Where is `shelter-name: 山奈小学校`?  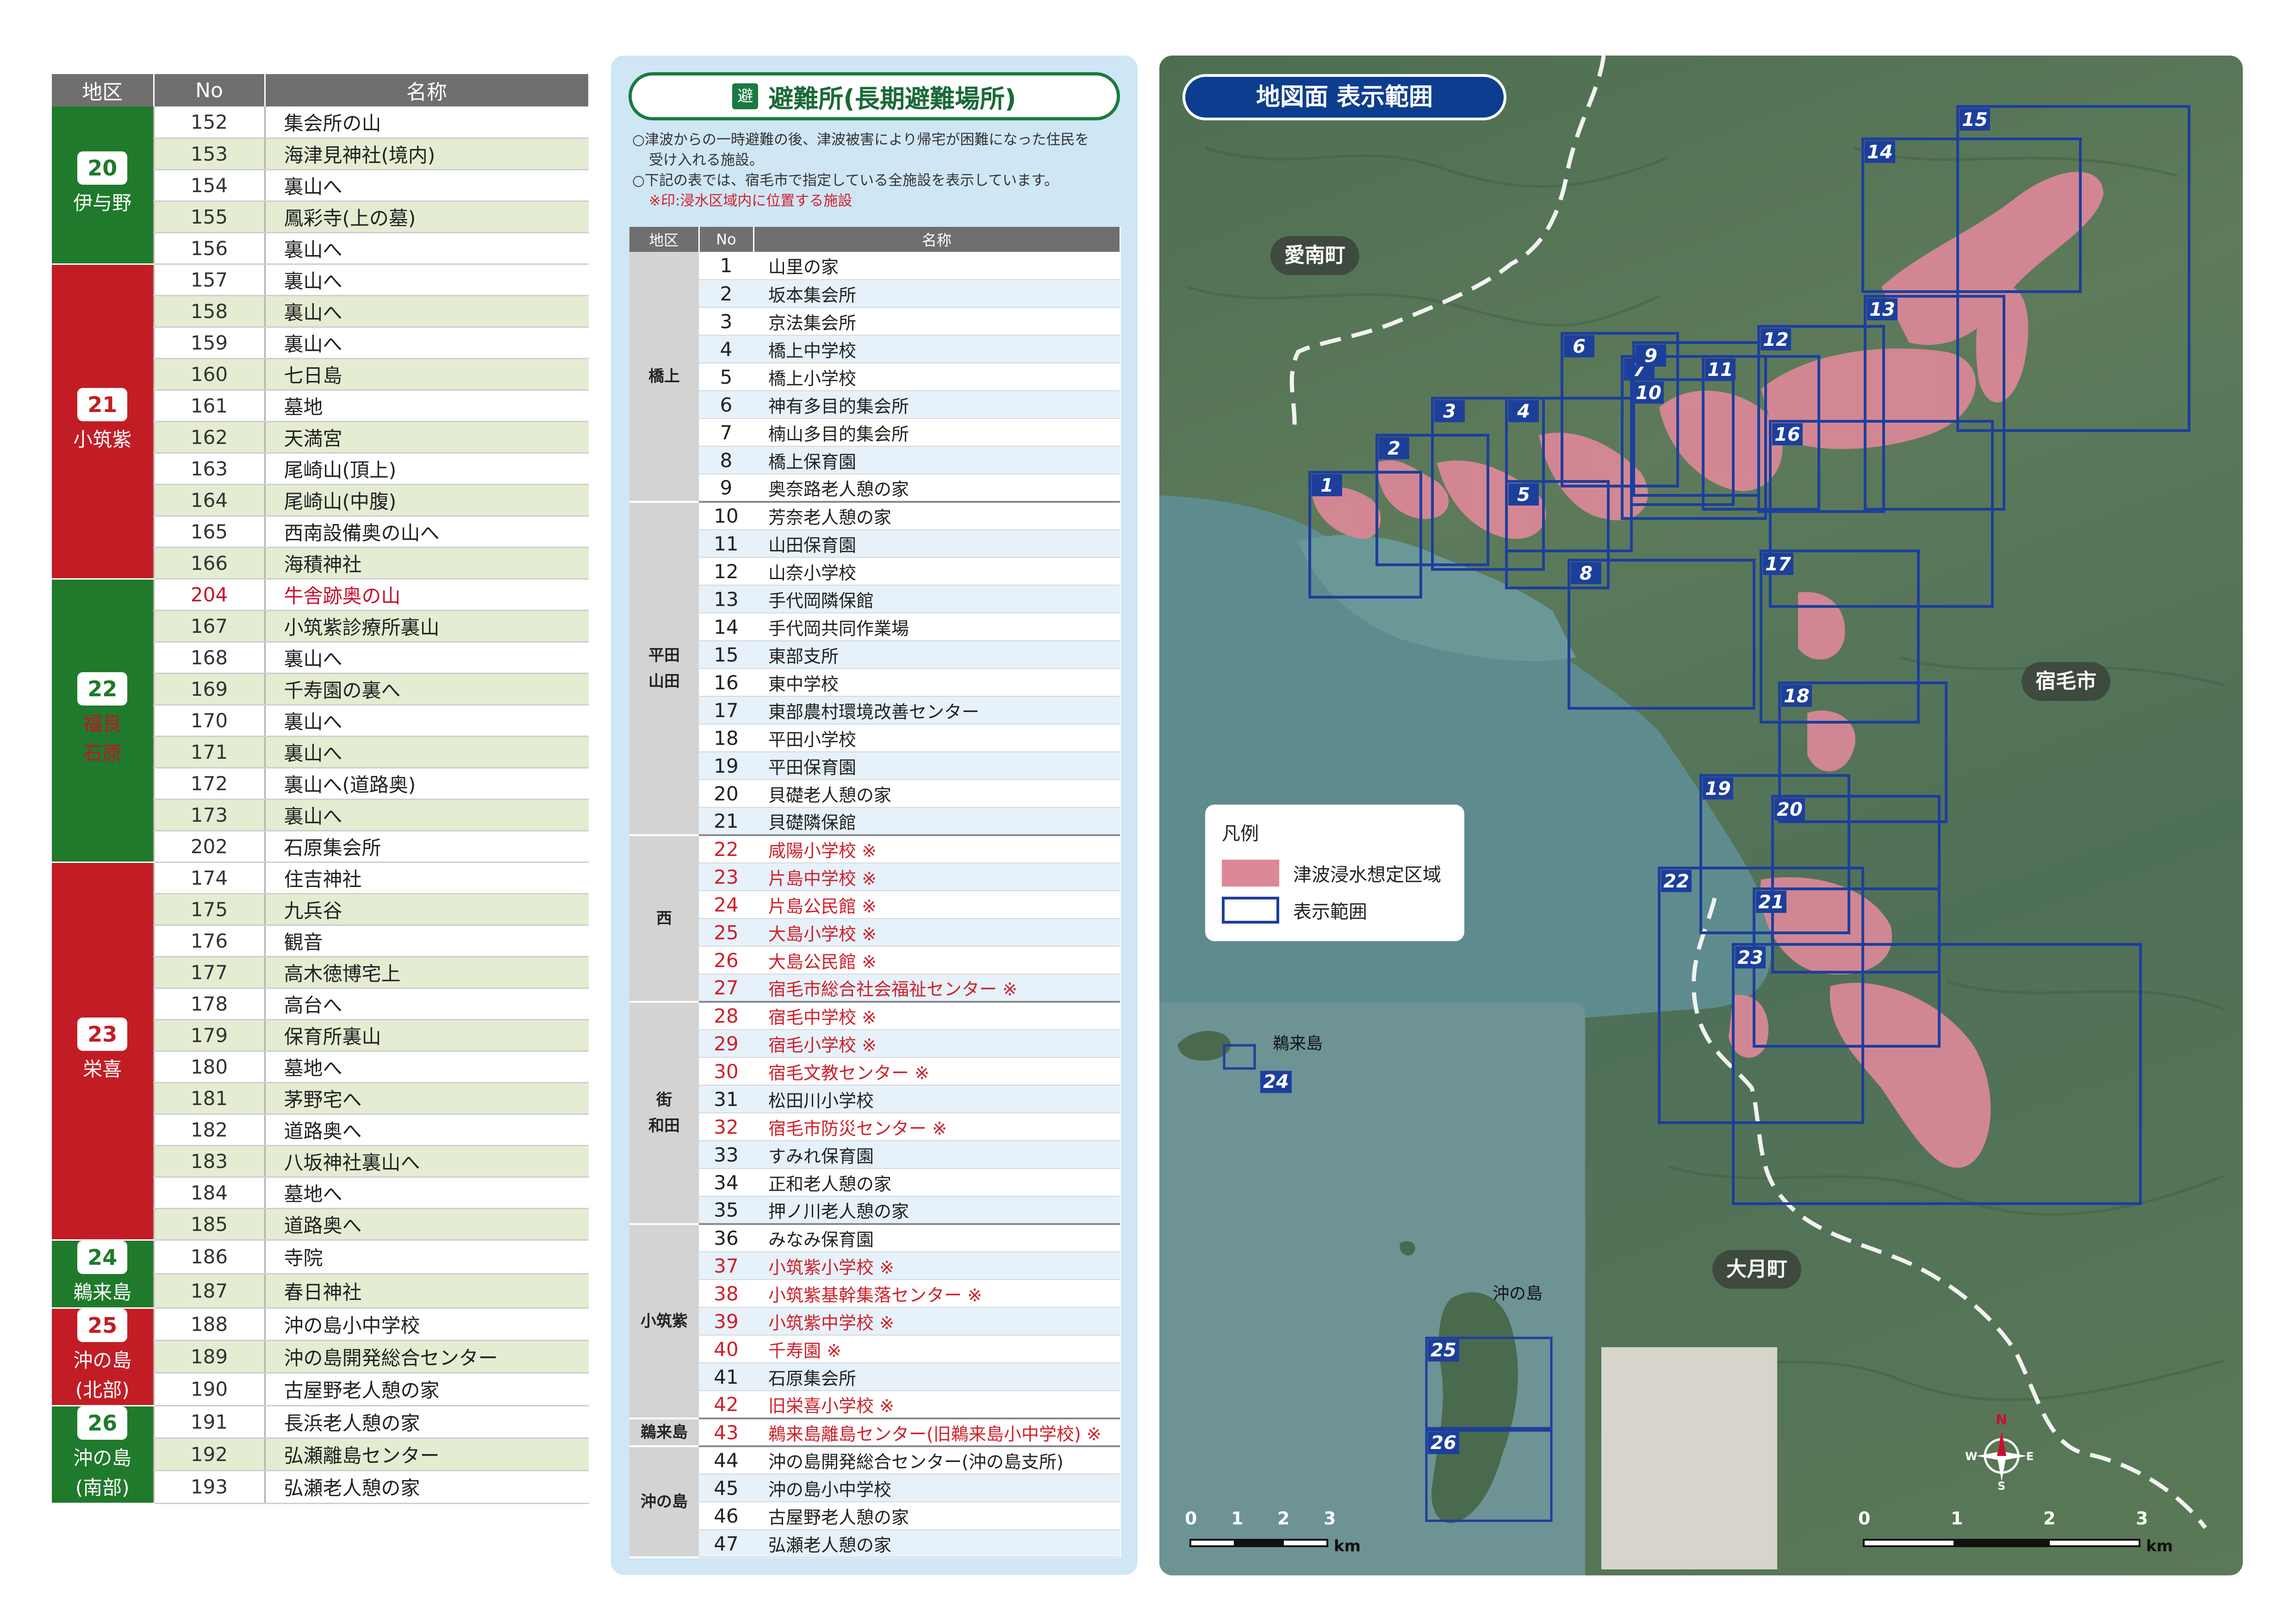 shelter-name: 山奈小学校 is located at coordinates (936, 571).